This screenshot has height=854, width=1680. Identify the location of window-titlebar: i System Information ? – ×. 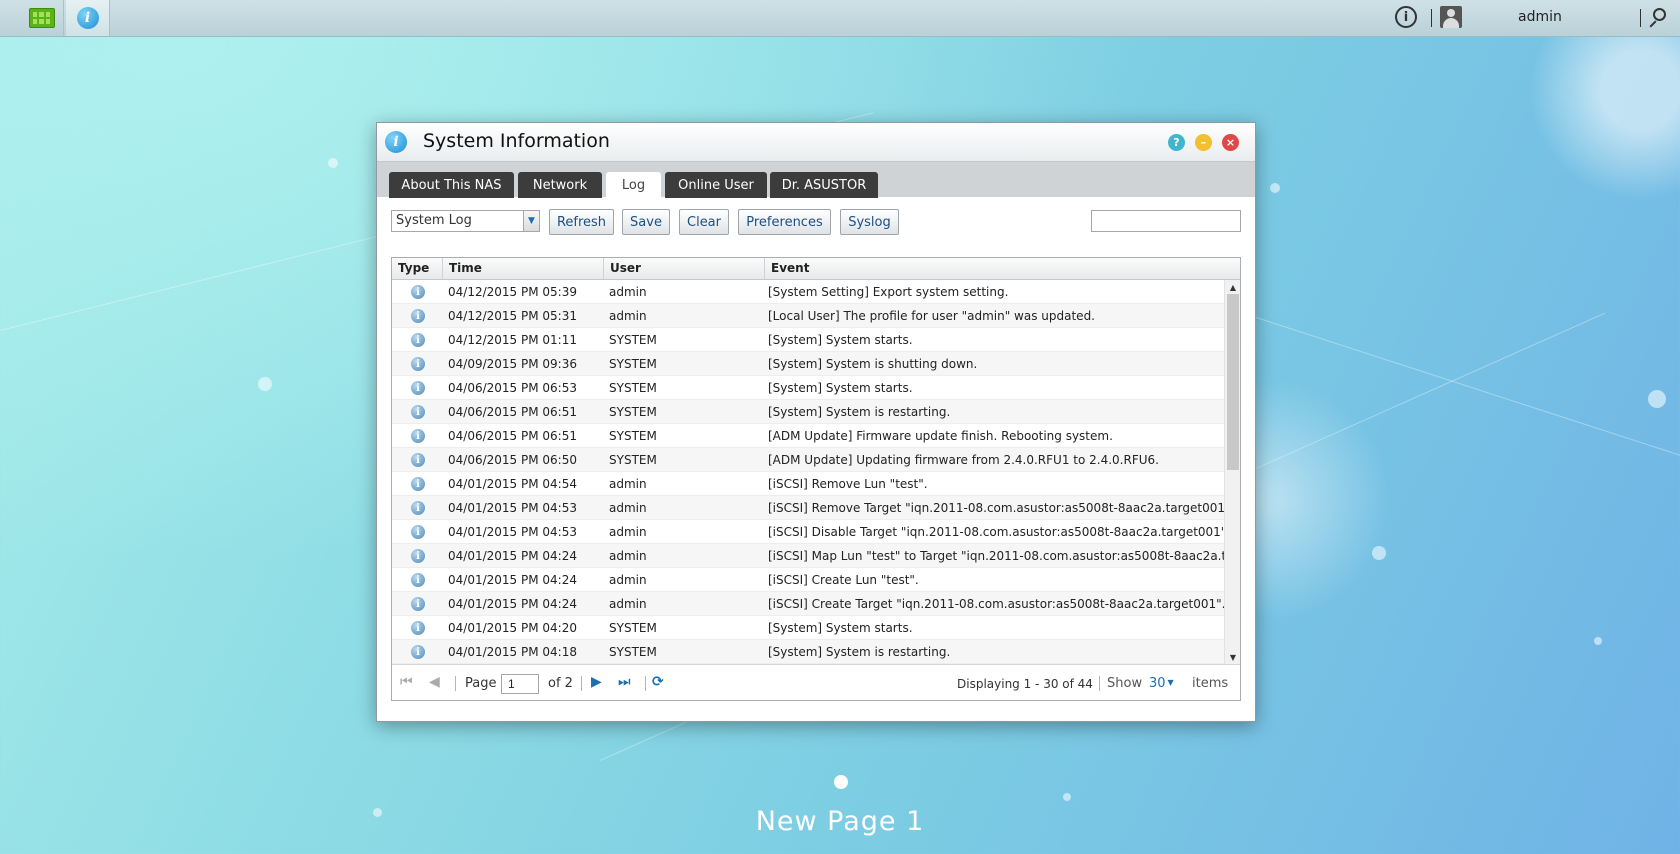
(816, 142).